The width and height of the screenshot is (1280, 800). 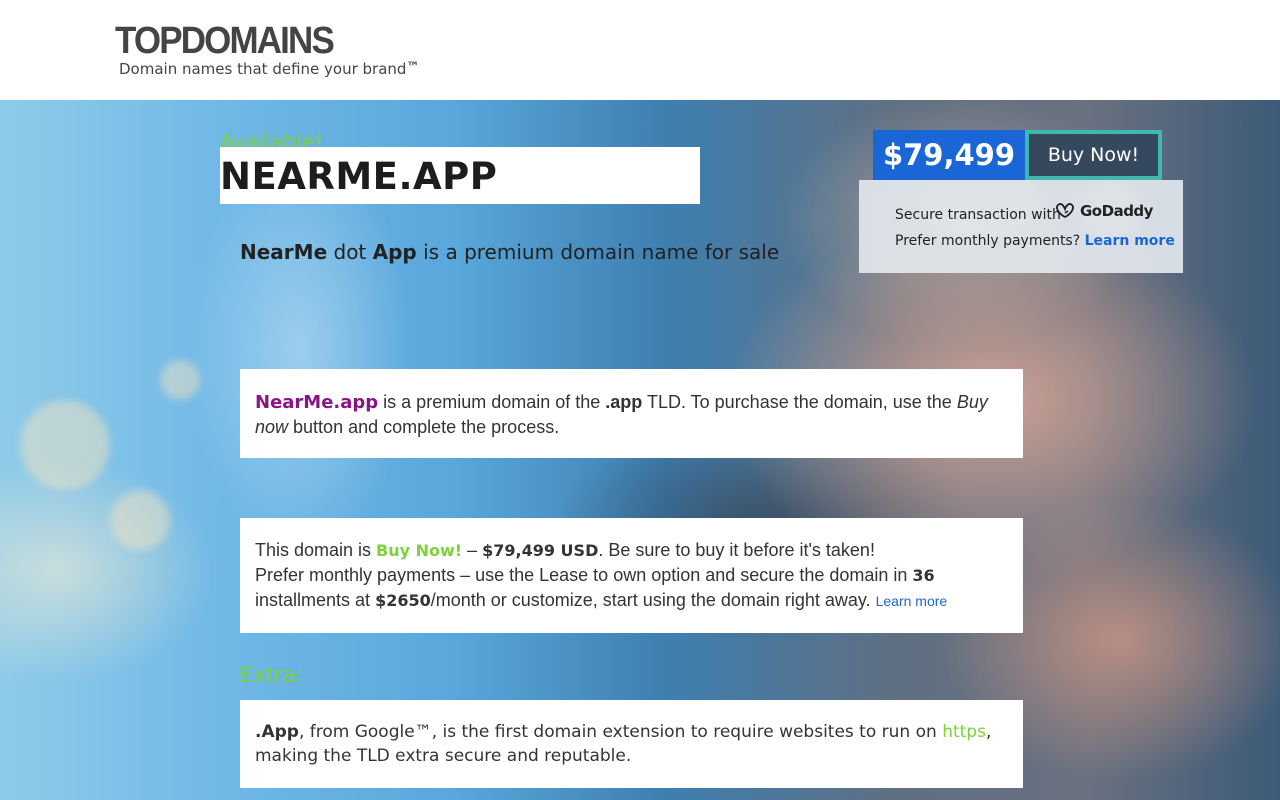 What do you see at coordinates (923, 575) in the screenshot?
I see `card2-installments: 36` at bounding box center [923, 575].